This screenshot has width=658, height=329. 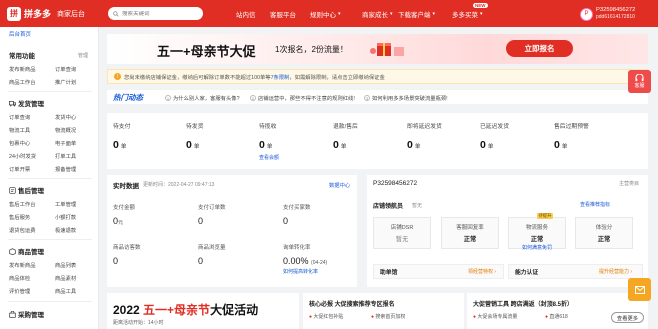 What do you see at coordinates (615, 271) in the screenshot?
I see `improve-capability-link: 提升经营能力 ›` at bounding box center [615, 271].